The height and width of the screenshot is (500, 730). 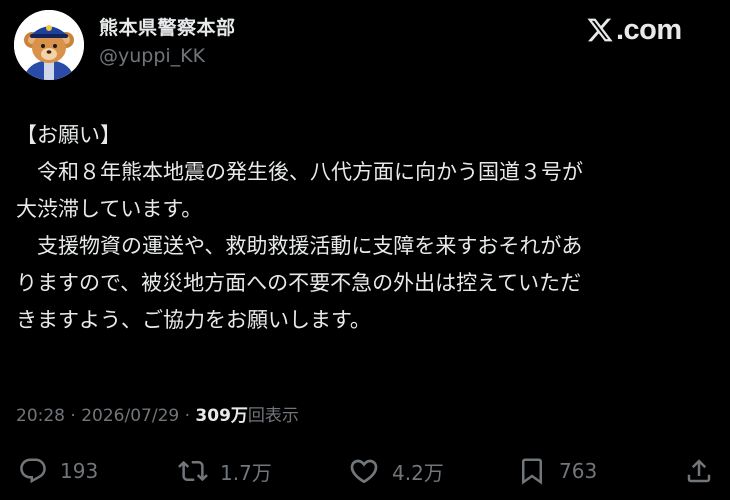 What do you see at coordinates (557, 471) in the screenshot?
I see `bookmark-button: 763` at bounding box center [557, 471].